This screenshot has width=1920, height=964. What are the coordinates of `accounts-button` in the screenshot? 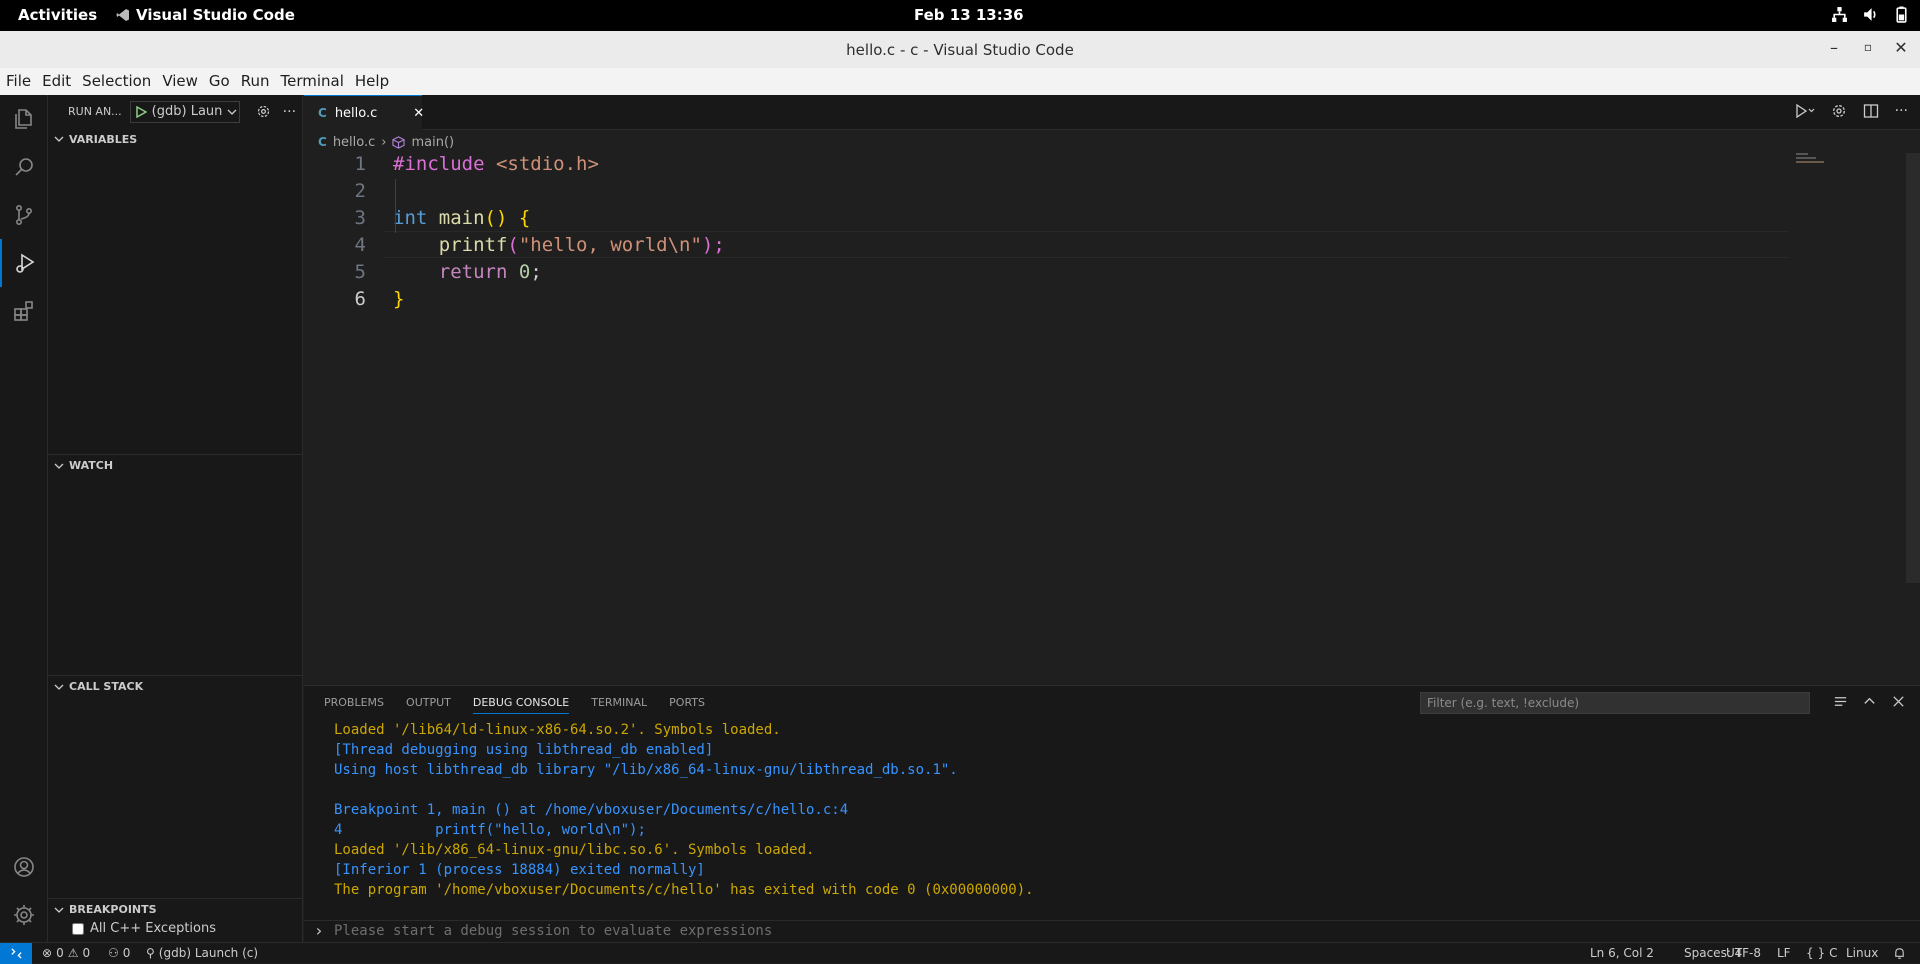 It's located at (24, 867).